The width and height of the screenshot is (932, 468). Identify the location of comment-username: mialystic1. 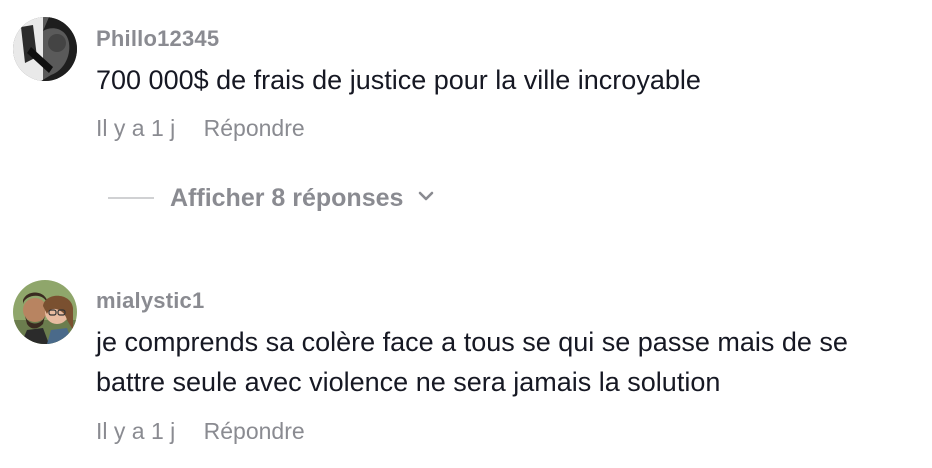
(150, 301).